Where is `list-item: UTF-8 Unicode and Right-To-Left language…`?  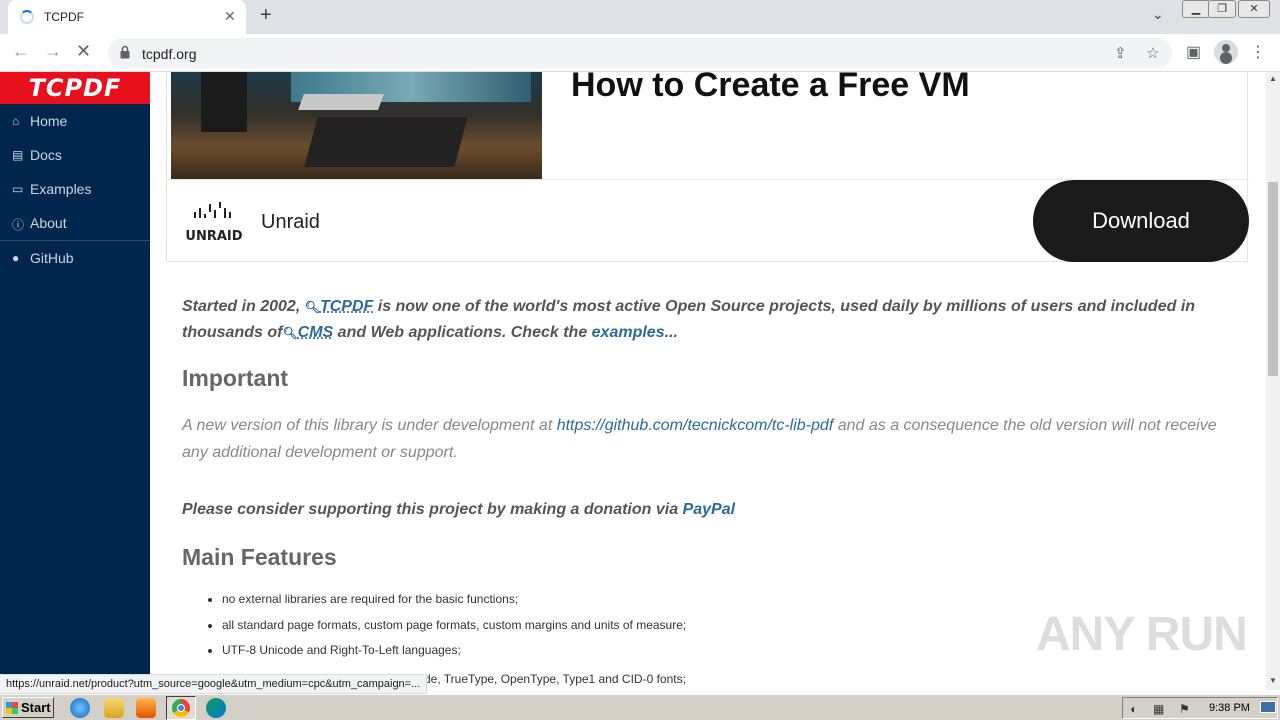
list-item: UTF-8 Unicode and Right-To-Left language… is located at coordinates (454, 656).